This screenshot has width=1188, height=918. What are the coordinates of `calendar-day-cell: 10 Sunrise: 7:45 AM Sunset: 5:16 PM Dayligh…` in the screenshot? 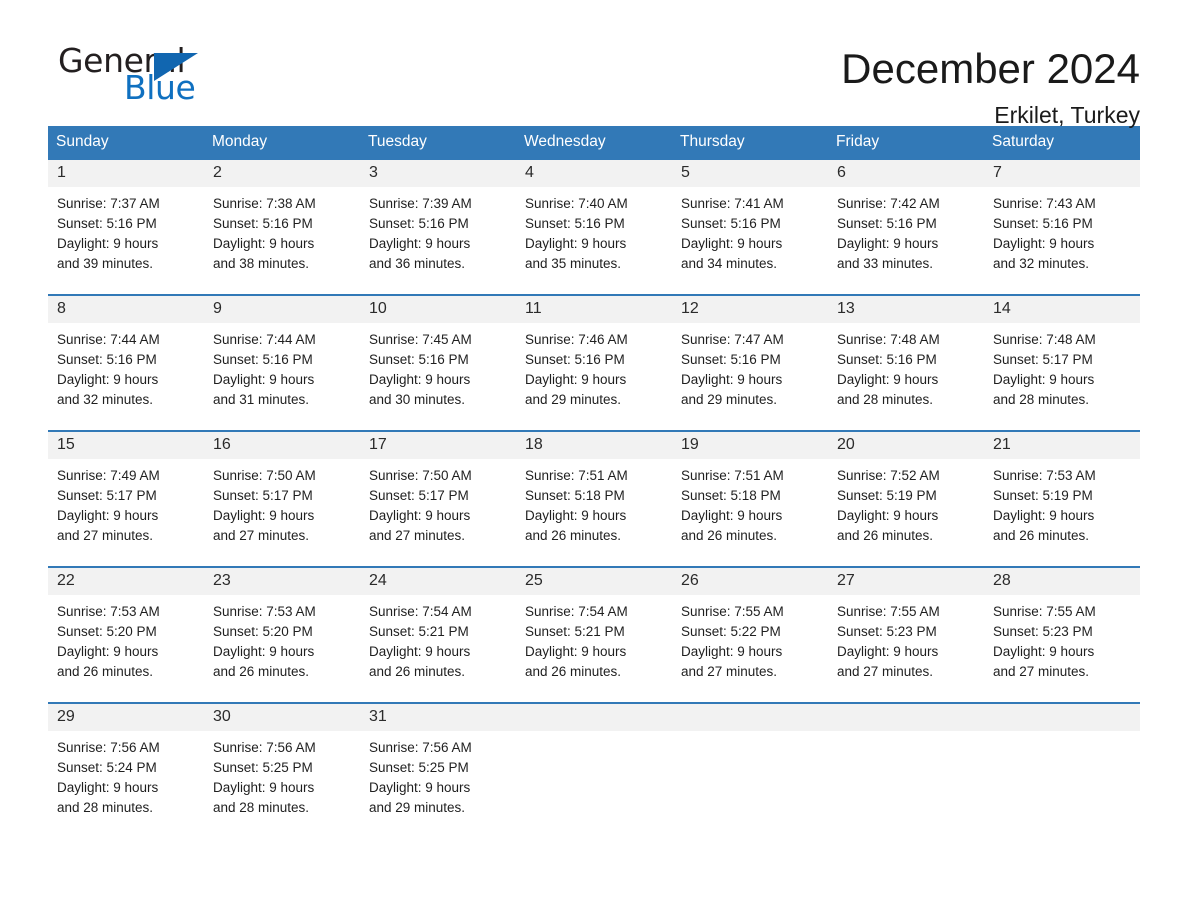 It's located at (438, 355).